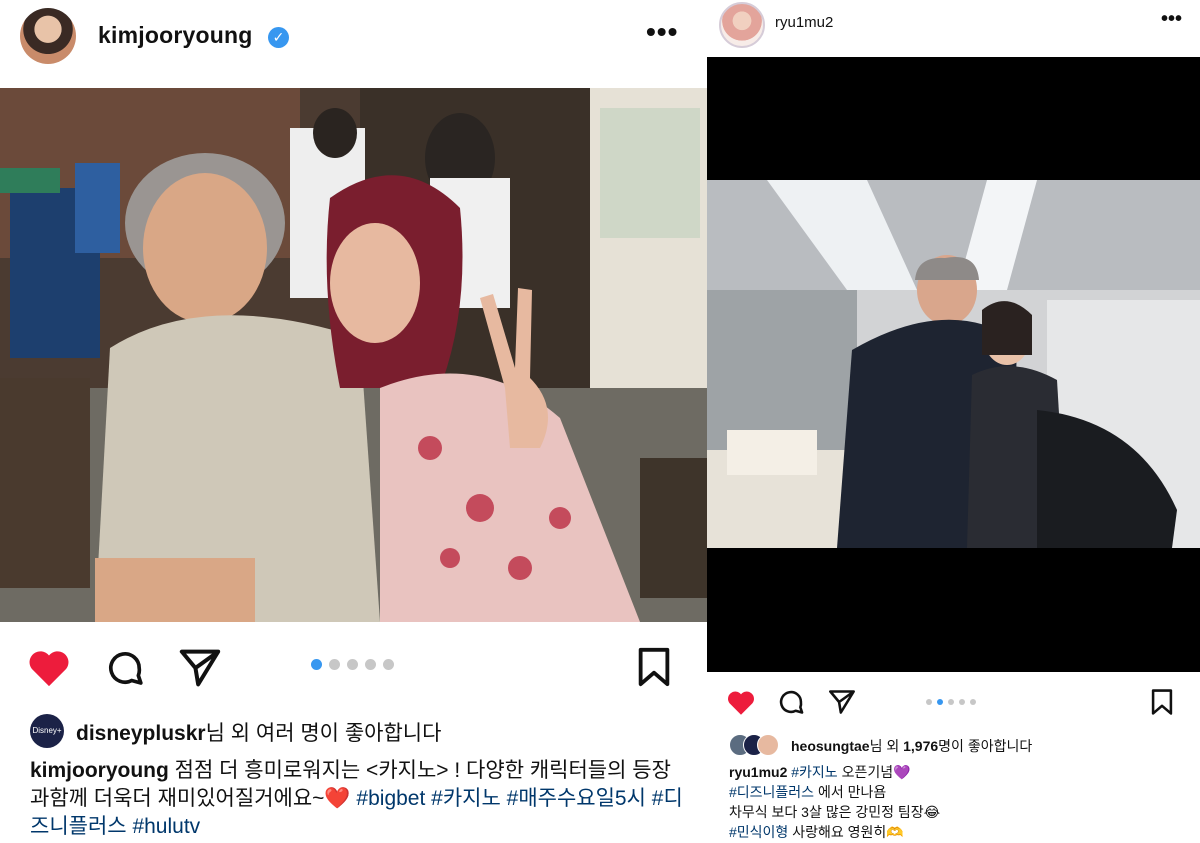 Image resolution: width=1200 pixels, height=843 pixels. I want to click on hashtag-hulutv: #hulutv, so click(166, 826).